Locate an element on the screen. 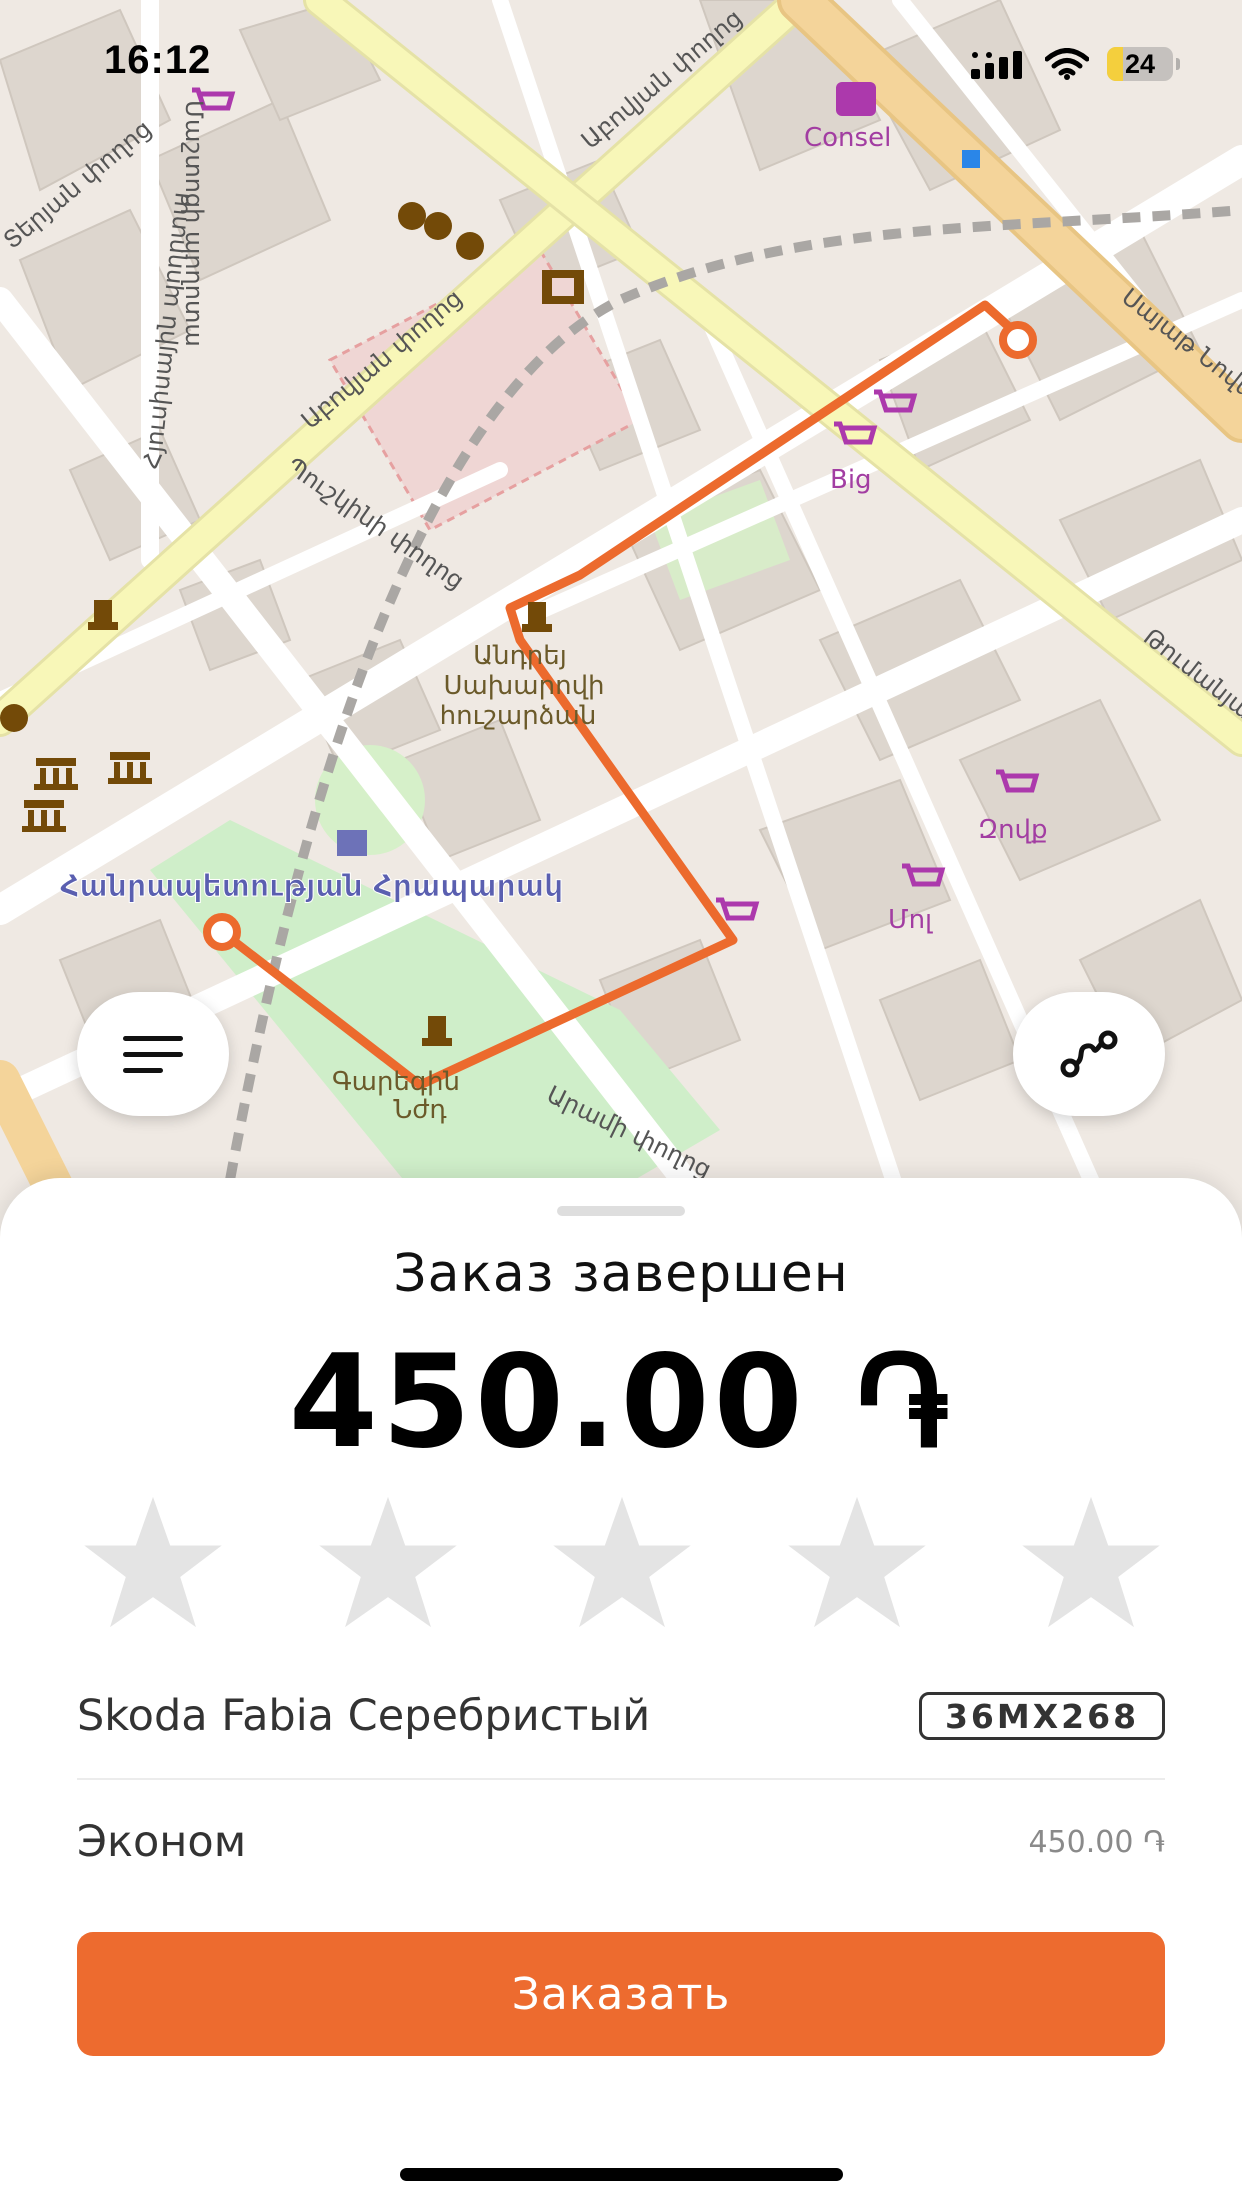 The image size is (1242, 2208). car-info-row: Skoda Fabia Серебристый 36MX268 is located at coordinates (621, 1716).